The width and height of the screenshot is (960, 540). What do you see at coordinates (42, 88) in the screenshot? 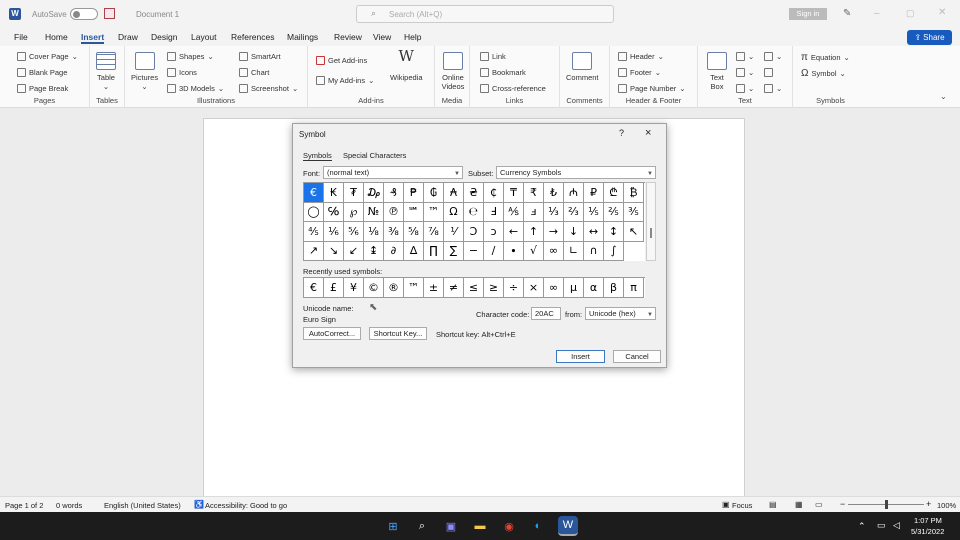
I see `page-break-button: Page Break` at bounding box center [42, 88].